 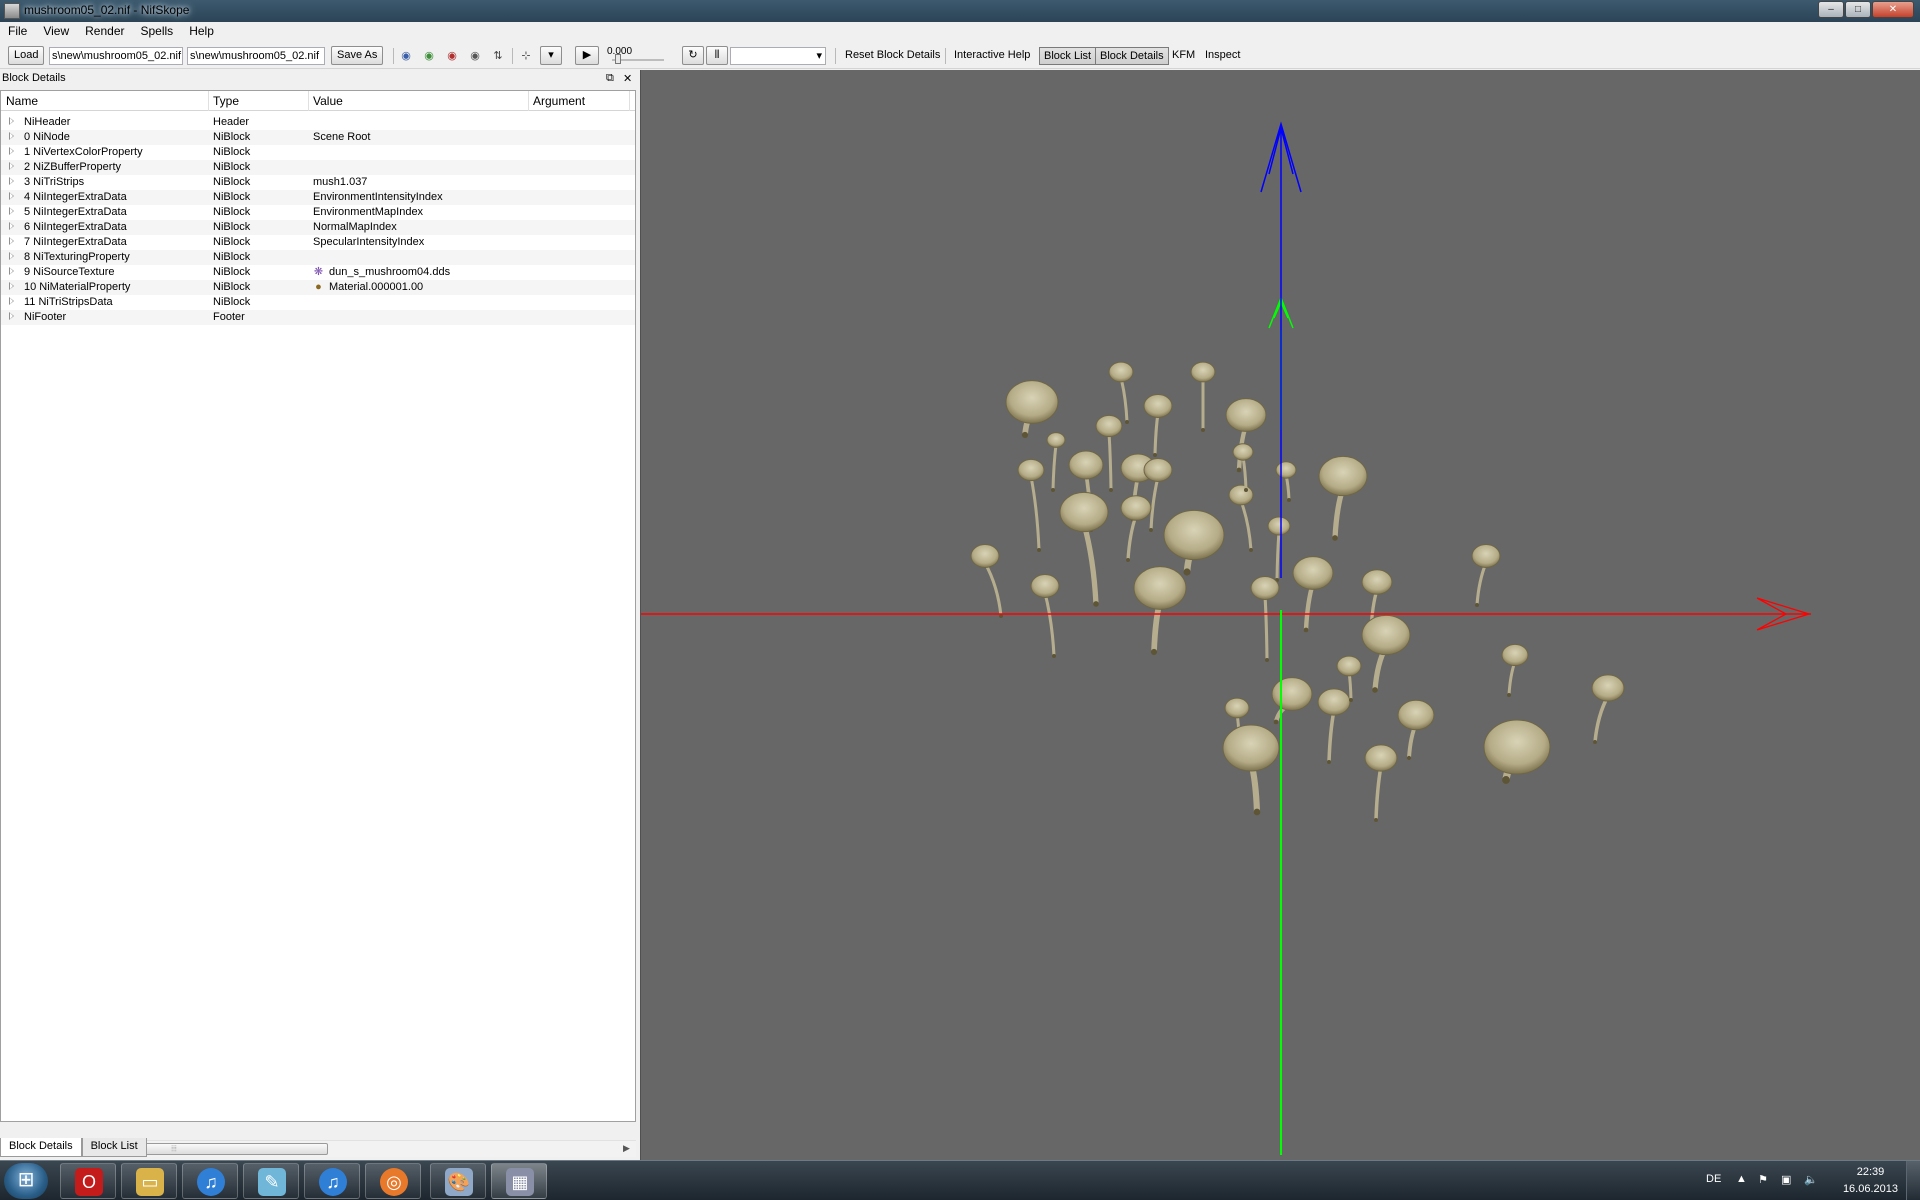 What do you see at coordinates (1831, 9) in the screenshot?
I see `minimize-button: –` at bounding box center [1831, 9].